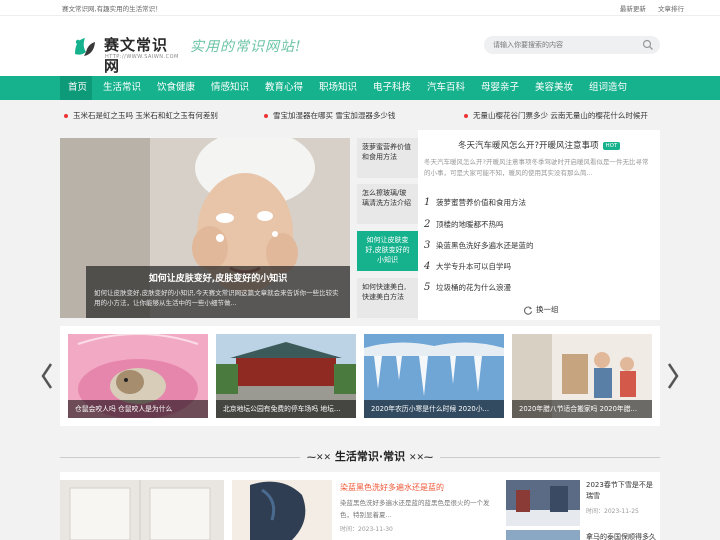  I want to click on article-time: 时间：2023-11-30, so click(366, 529).